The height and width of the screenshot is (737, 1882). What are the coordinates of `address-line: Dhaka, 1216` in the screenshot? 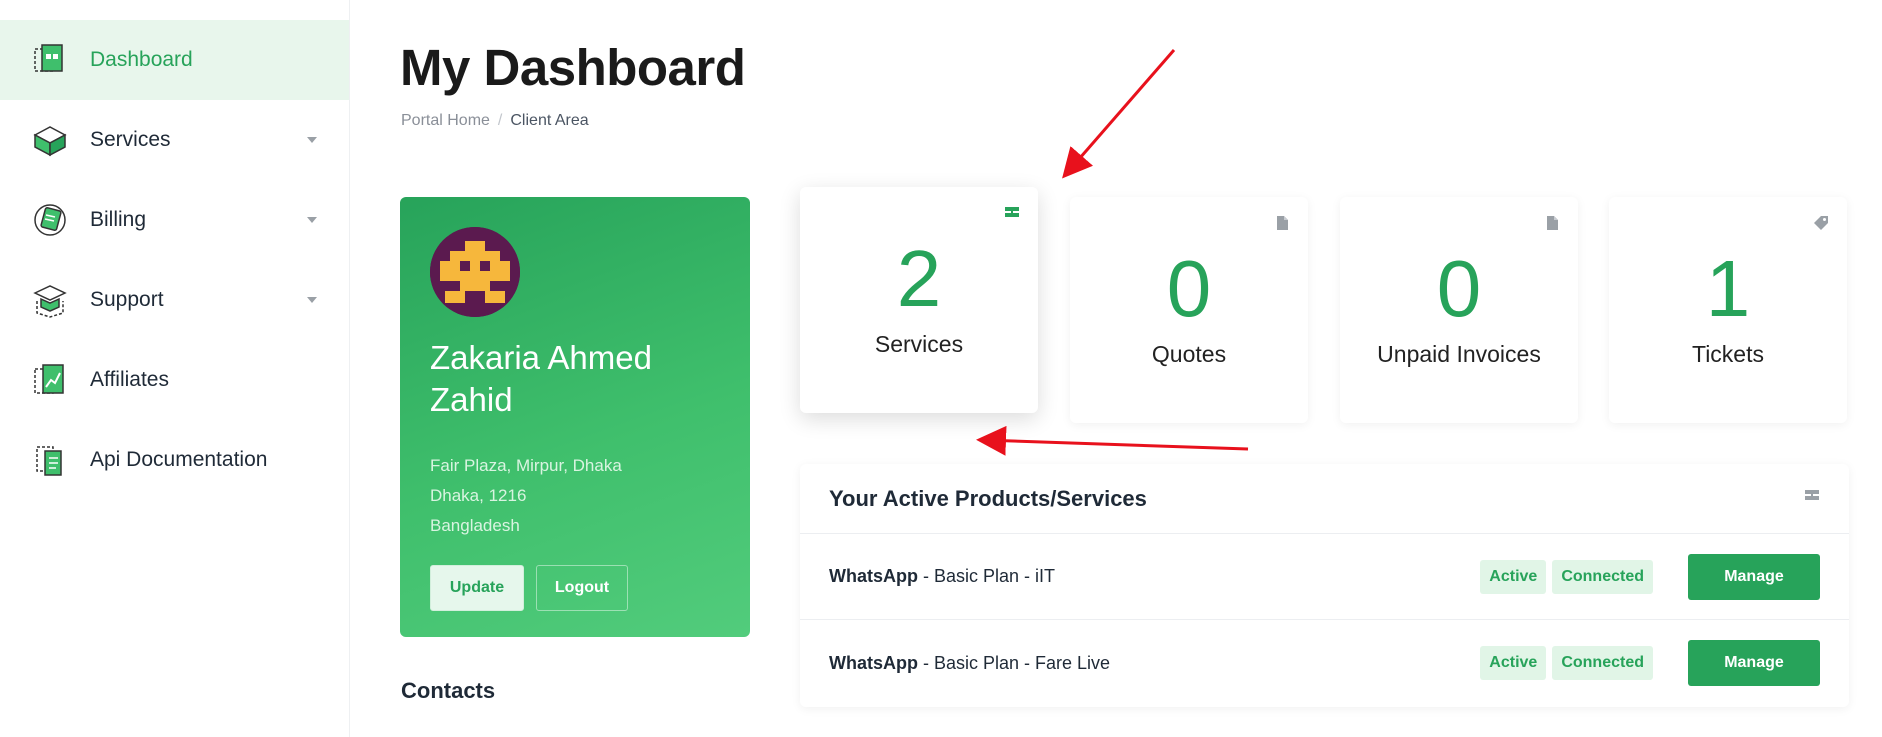 It's located at (478, 495).